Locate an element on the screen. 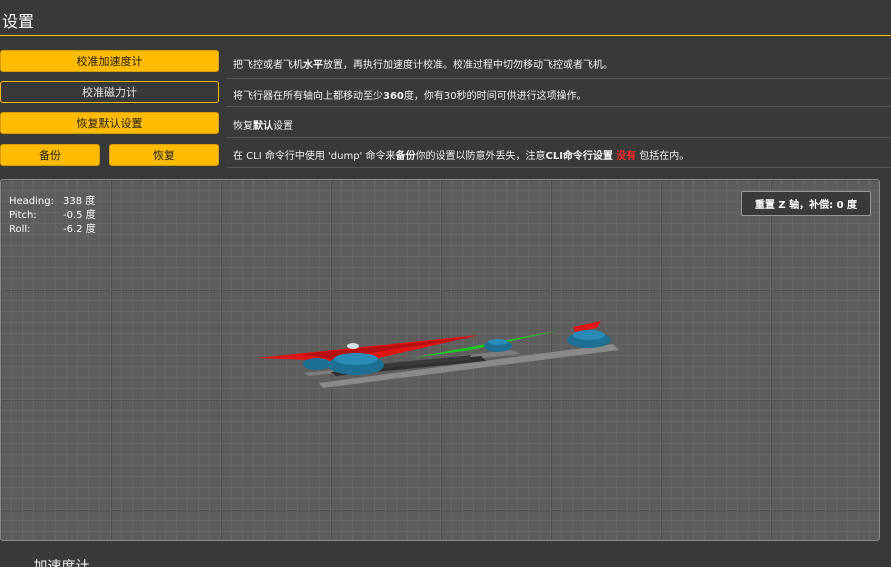 This screenshot has height=567, width=891. reset-defaults-description: 恢复默认设置 is located at coordinates (263, 124).